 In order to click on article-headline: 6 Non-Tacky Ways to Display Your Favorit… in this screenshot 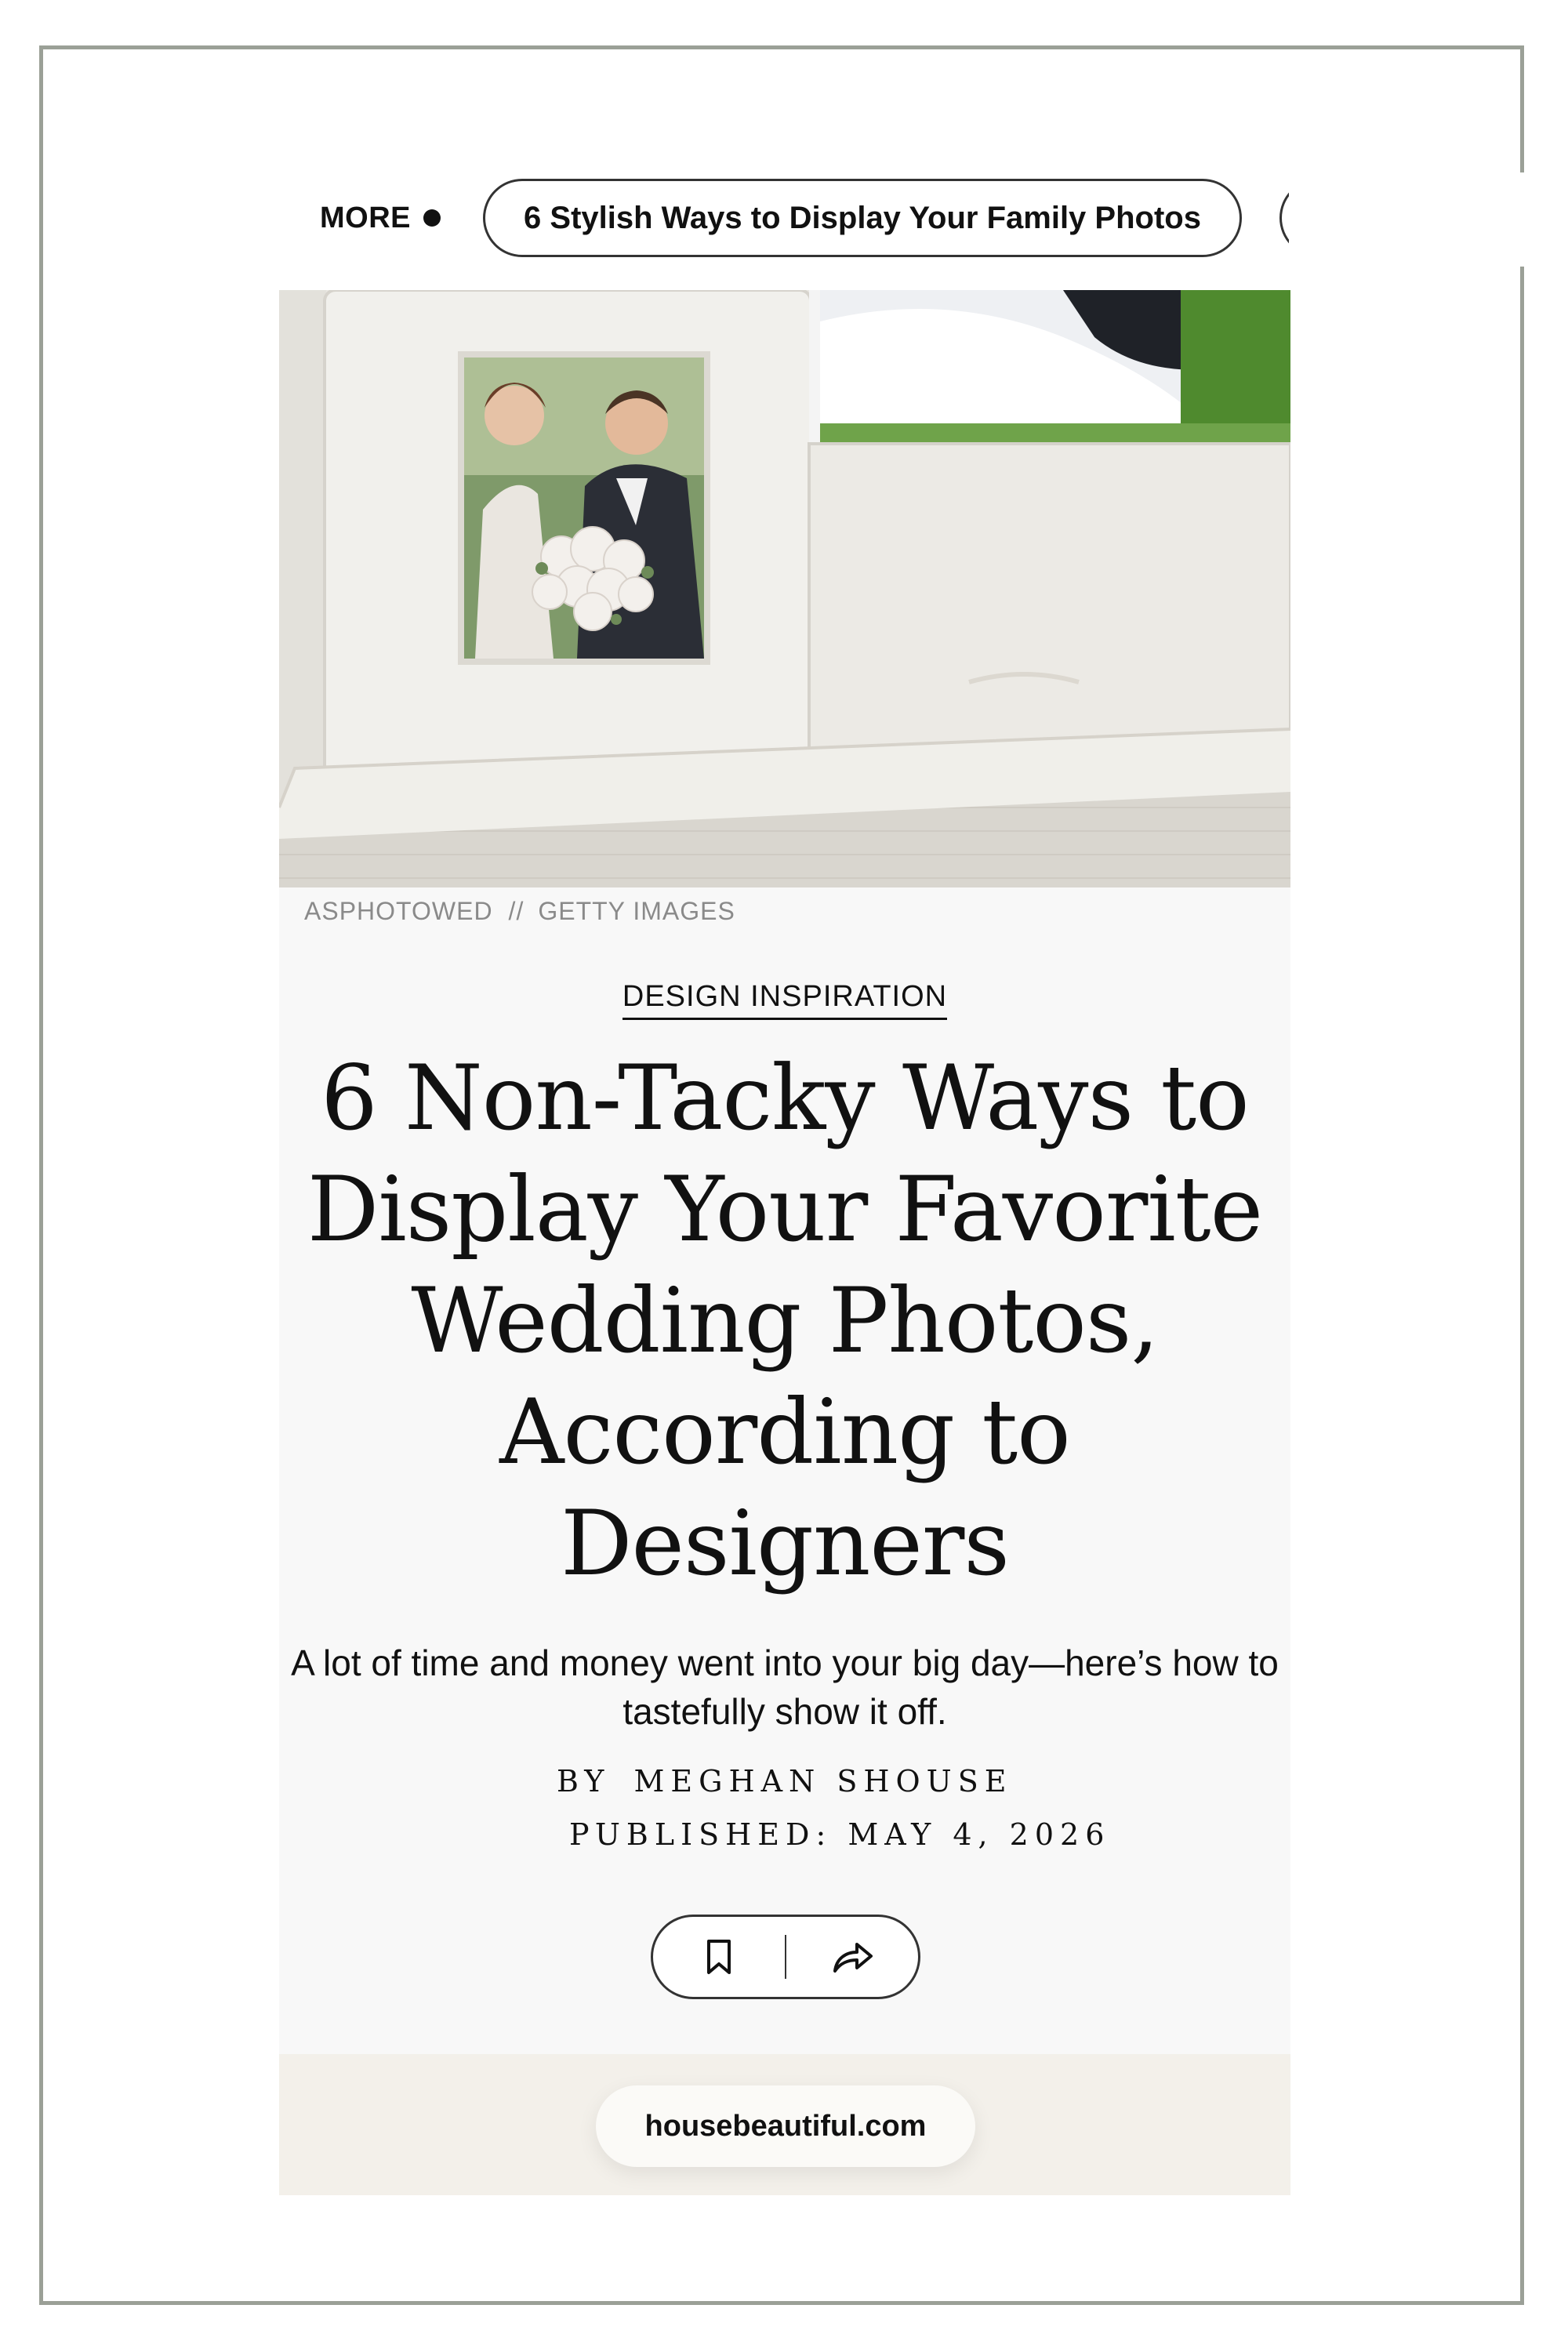, I will do `click(785, 1320)`.